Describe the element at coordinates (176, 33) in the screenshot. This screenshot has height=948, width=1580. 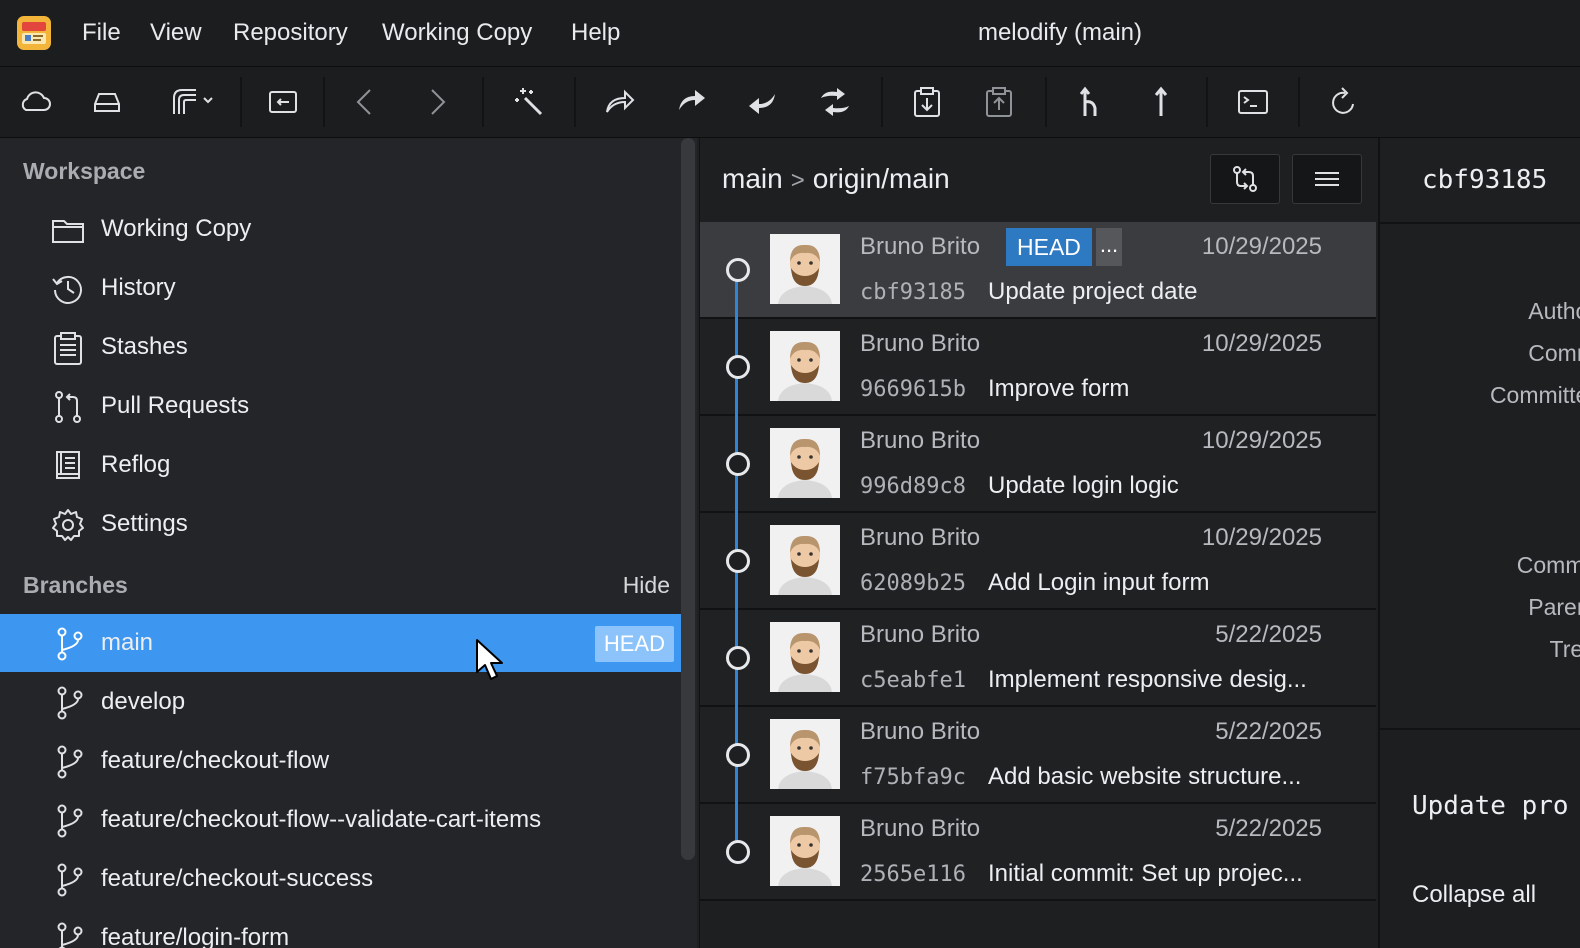
I see `menu-view: View` at that location.